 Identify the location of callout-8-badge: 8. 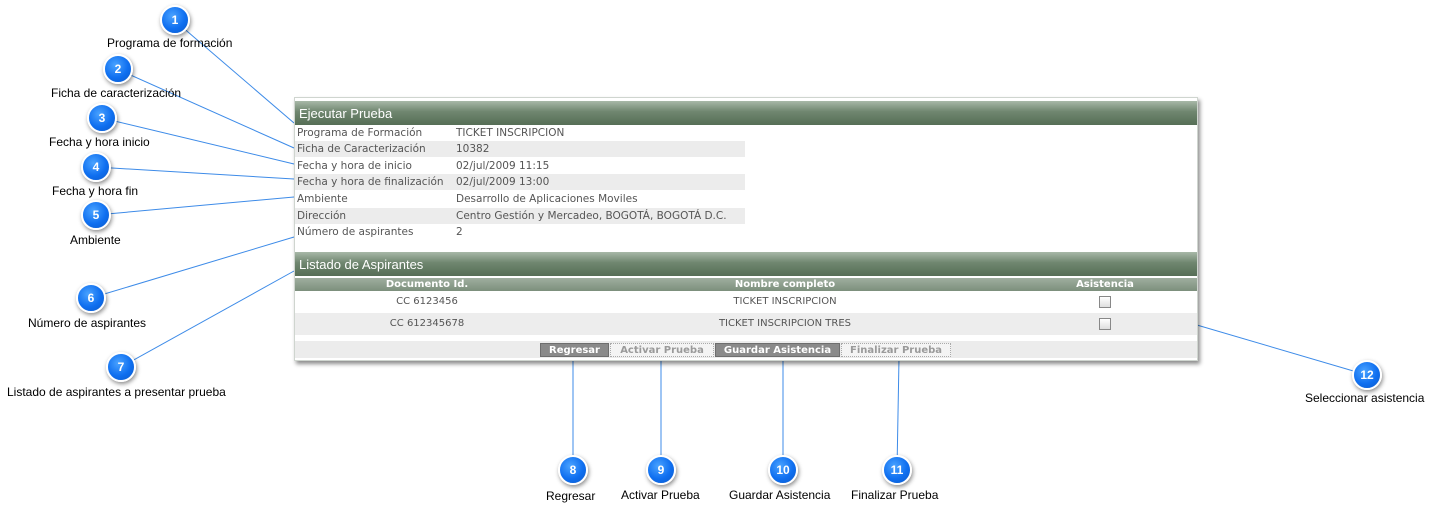
(573, 470).